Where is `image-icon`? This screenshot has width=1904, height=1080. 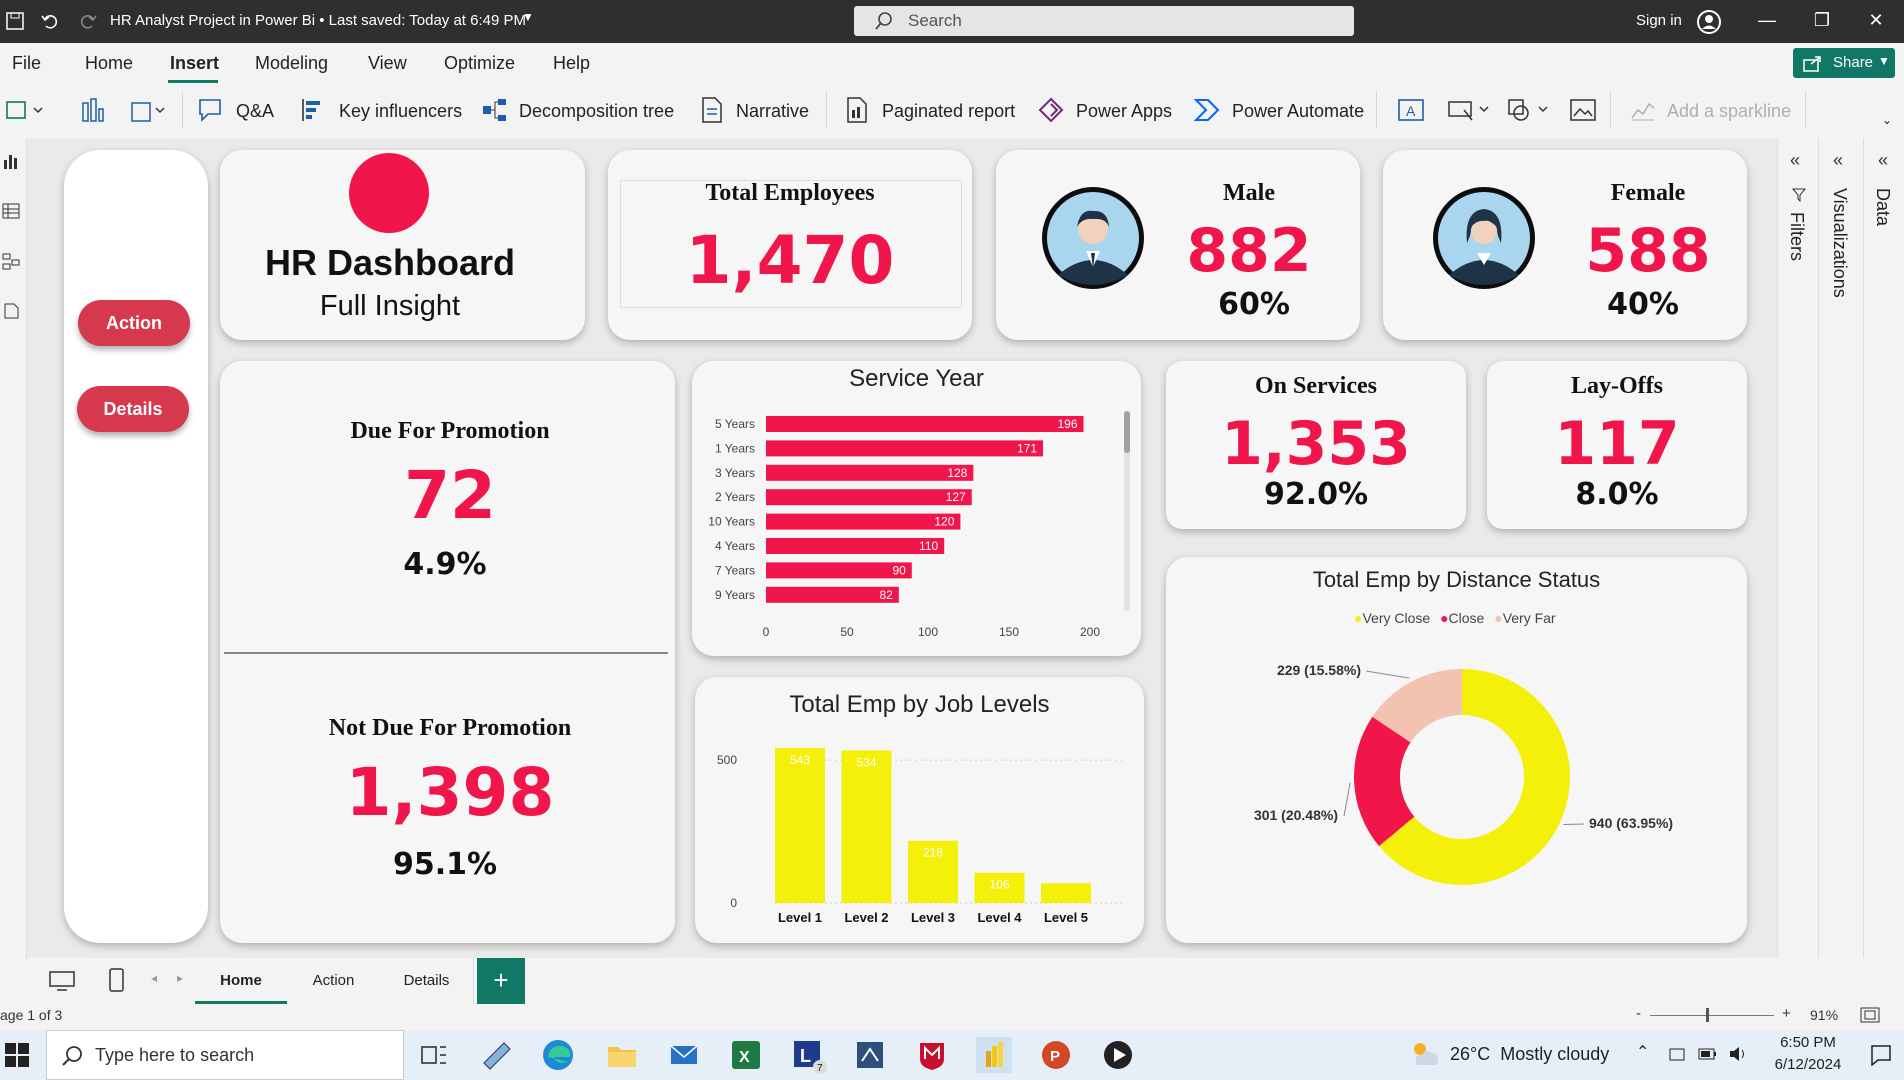 image-icon is located at coordinates (1583, 110).